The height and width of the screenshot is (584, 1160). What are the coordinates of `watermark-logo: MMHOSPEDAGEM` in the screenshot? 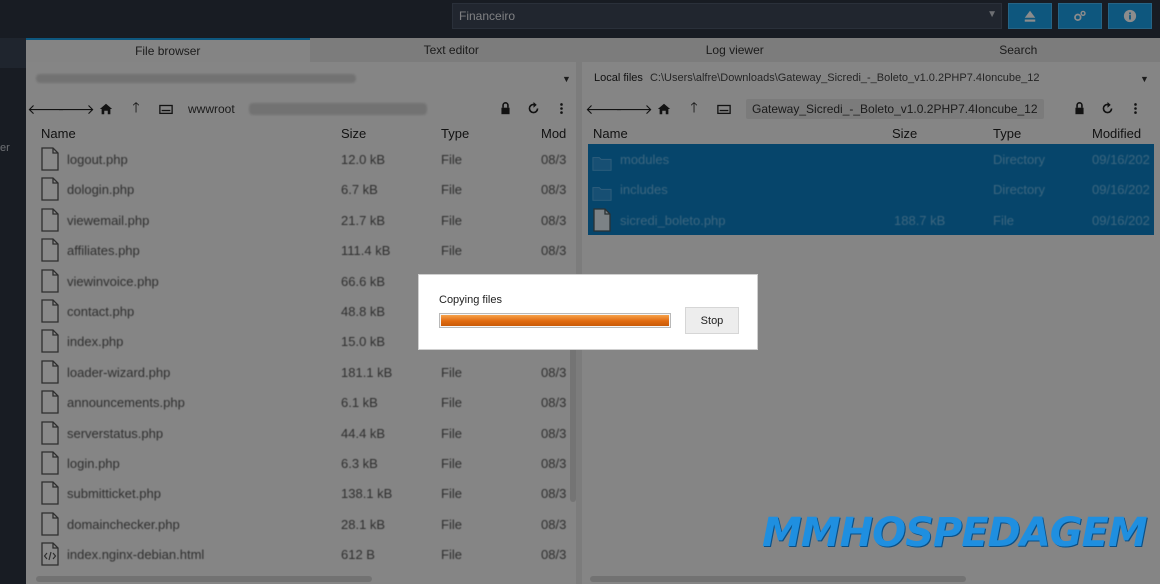 It's located at (955, 533).